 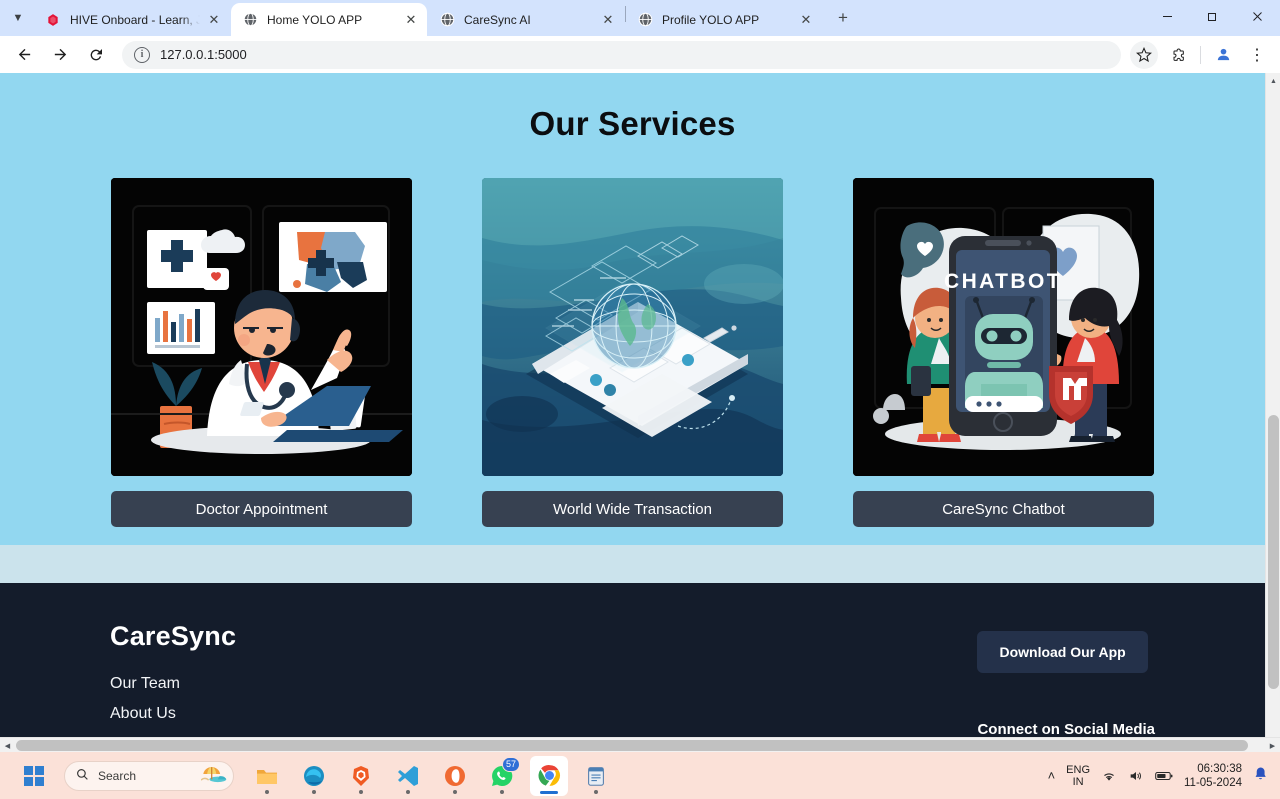 I want to click on battery-icon, so click(x=1164, y=776).